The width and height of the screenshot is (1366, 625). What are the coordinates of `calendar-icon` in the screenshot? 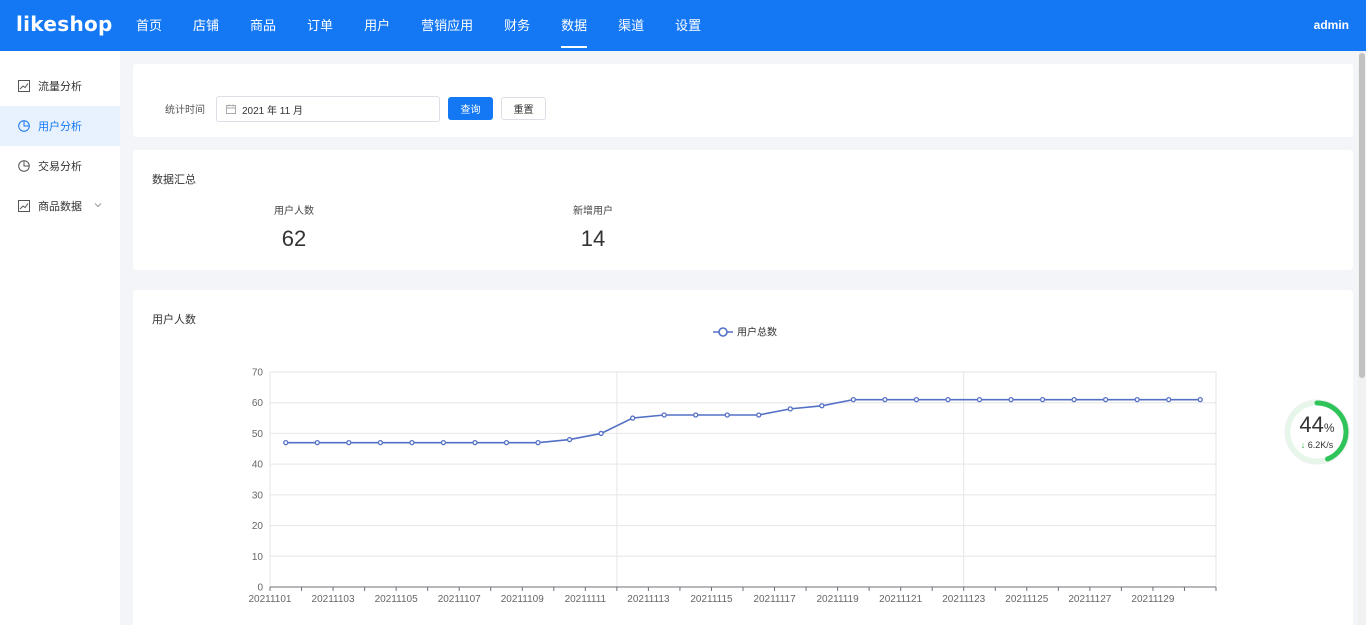 It's located at (231, 109).